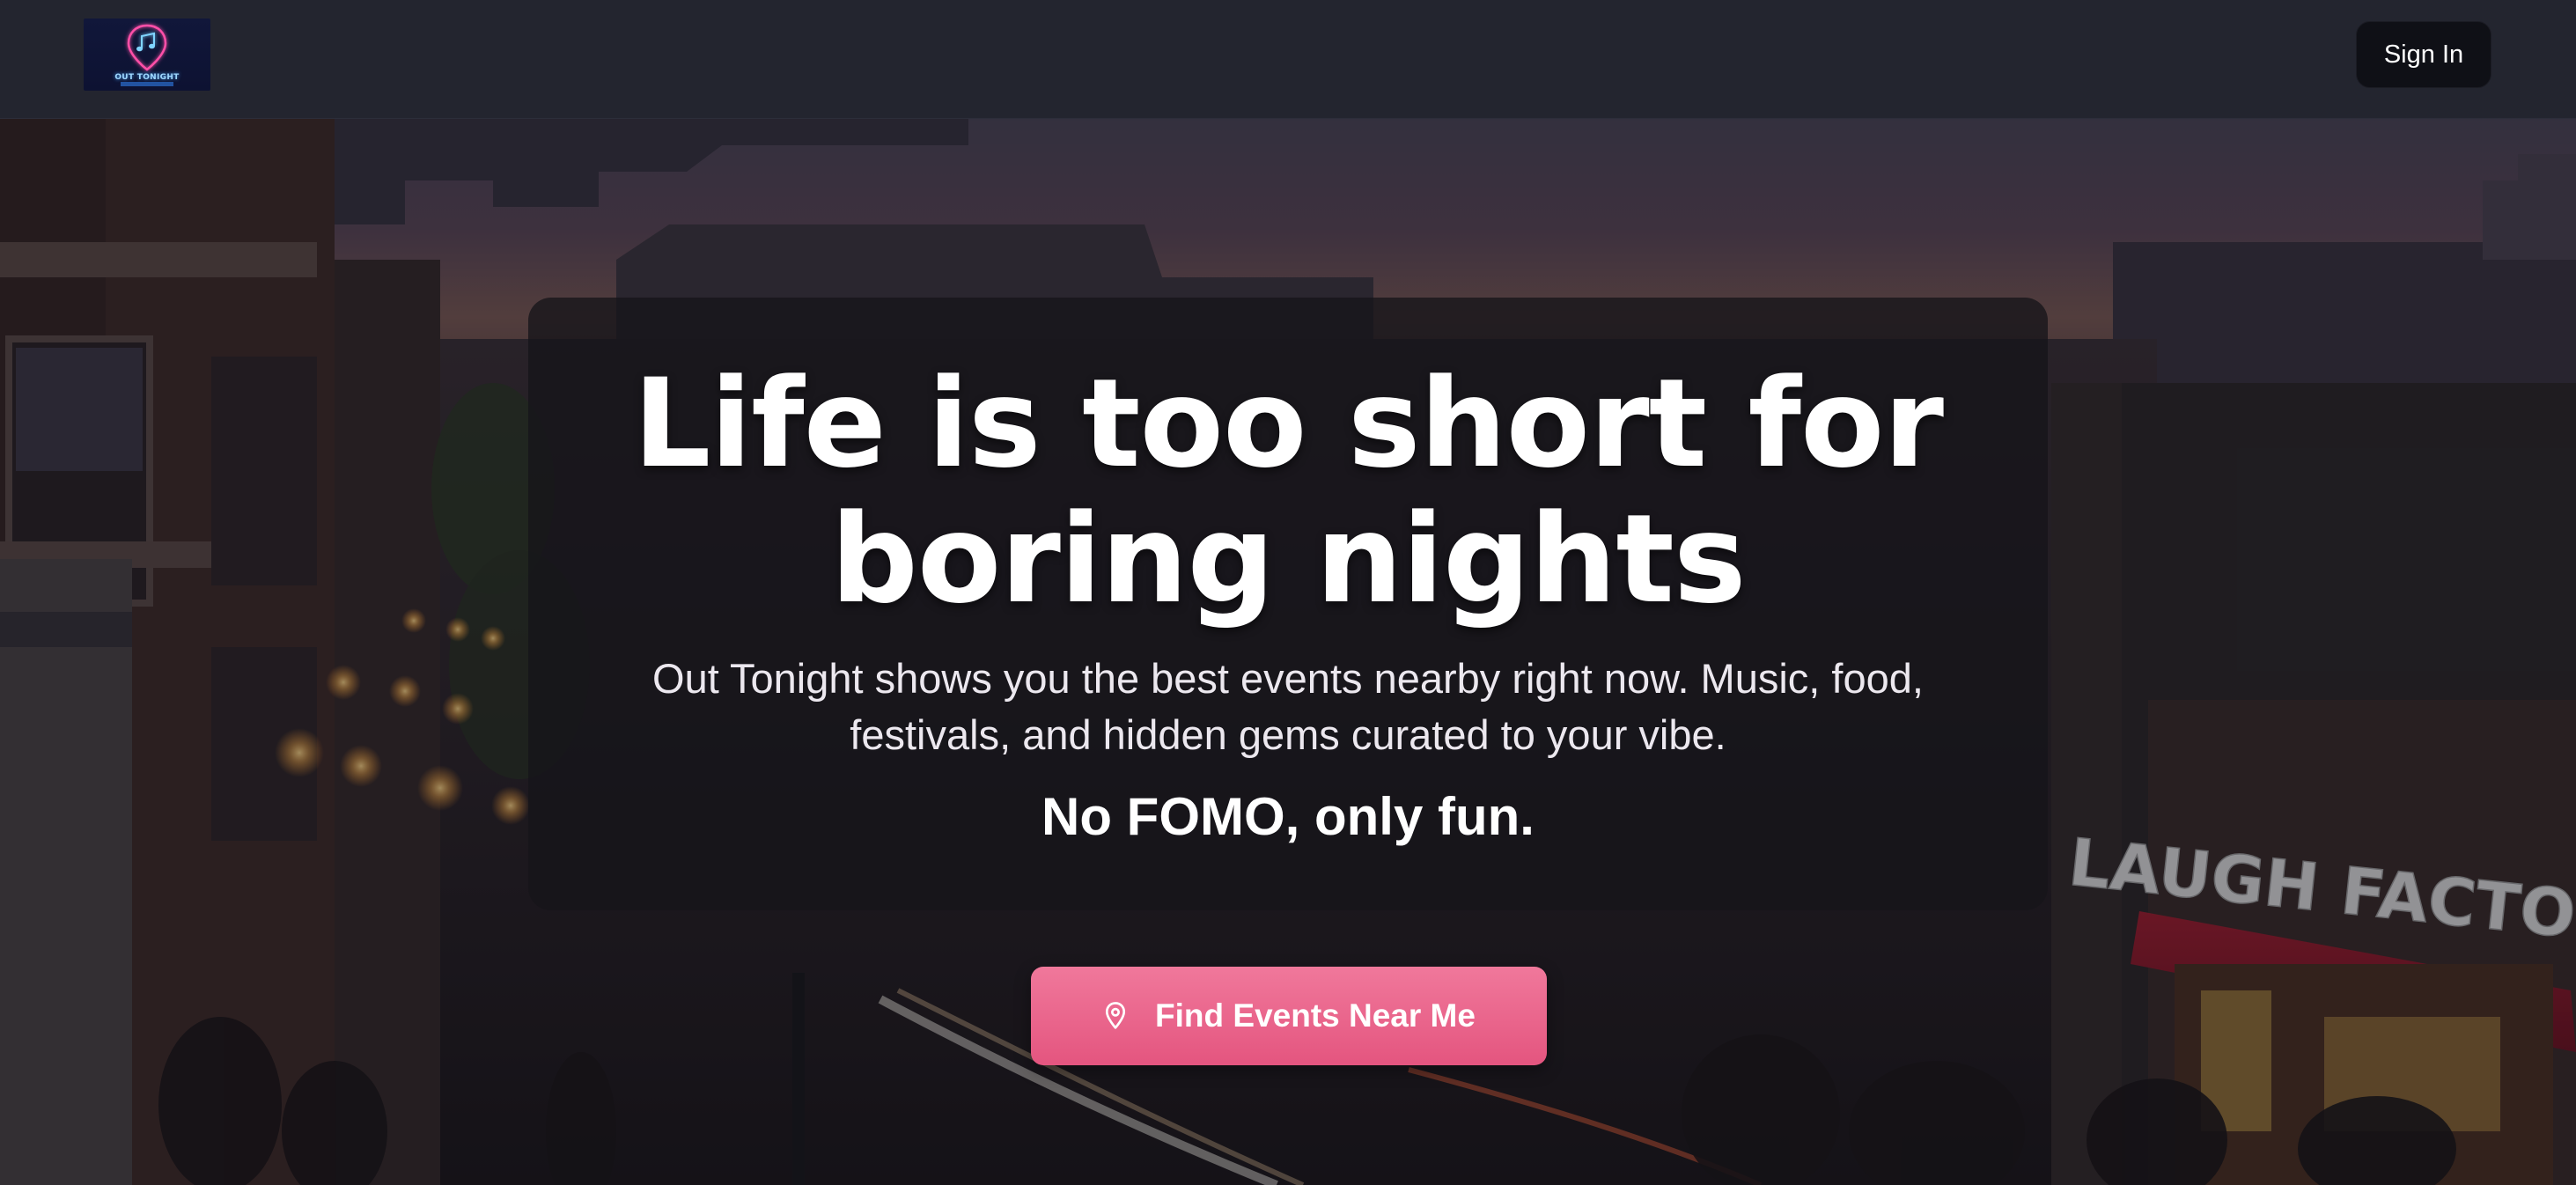 The image size is (2576, 1185). I want to click on find-events-button: Find Events Near Me, so click(1289, 1016).